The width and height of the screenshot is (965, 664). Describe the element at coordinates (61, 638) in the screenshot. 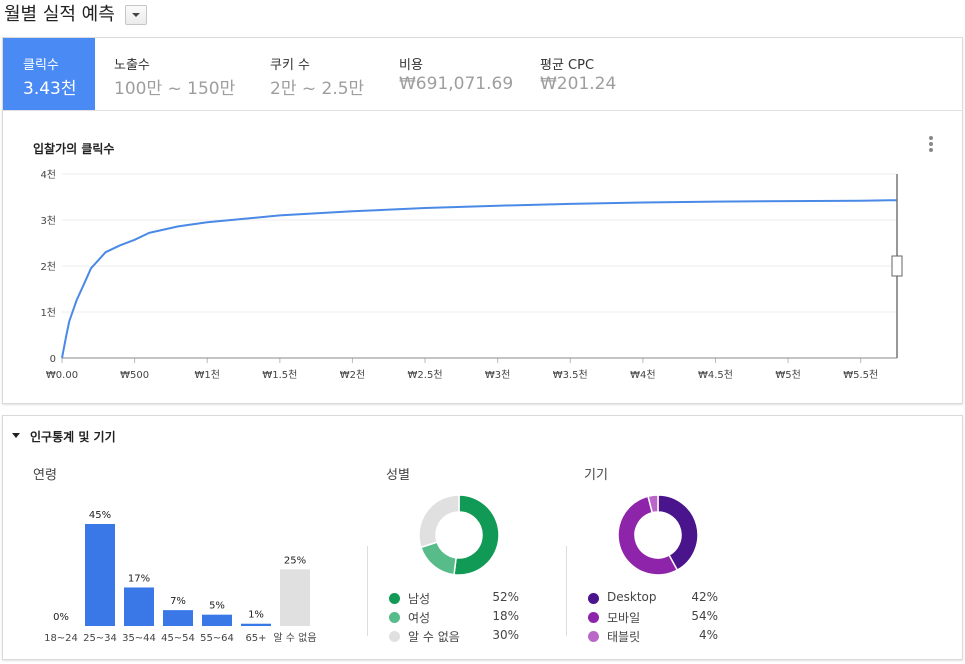

I see `age-category-label: 18~24` at that location.